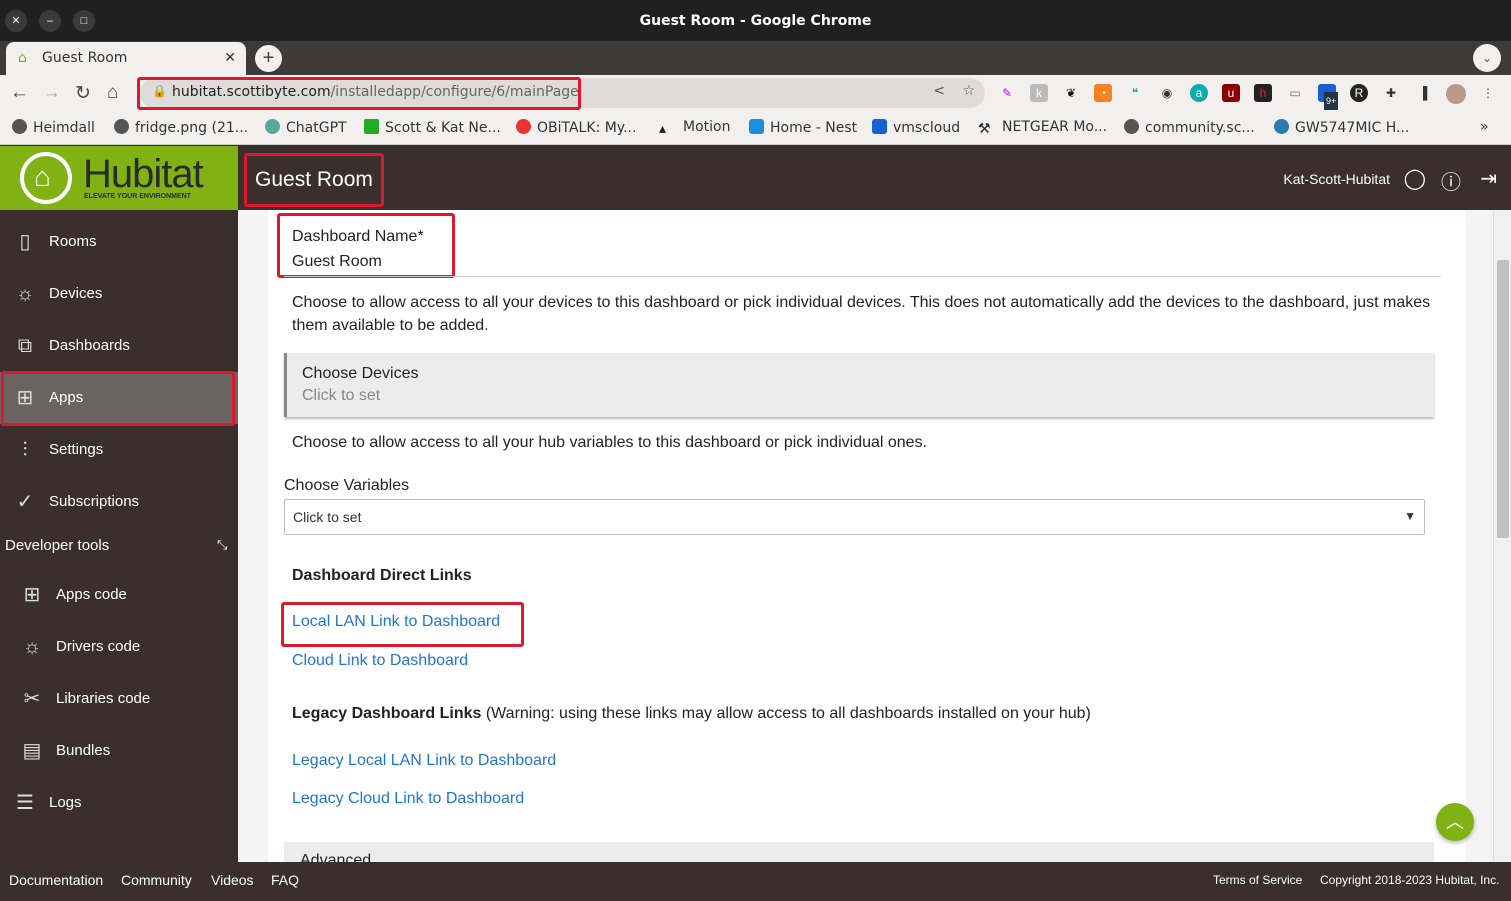  Describe the element at coordinates (137, 196) in the screenshot. I see `logo-tagline: ELEVATE YOUR ENVIRONMENT` at that location.